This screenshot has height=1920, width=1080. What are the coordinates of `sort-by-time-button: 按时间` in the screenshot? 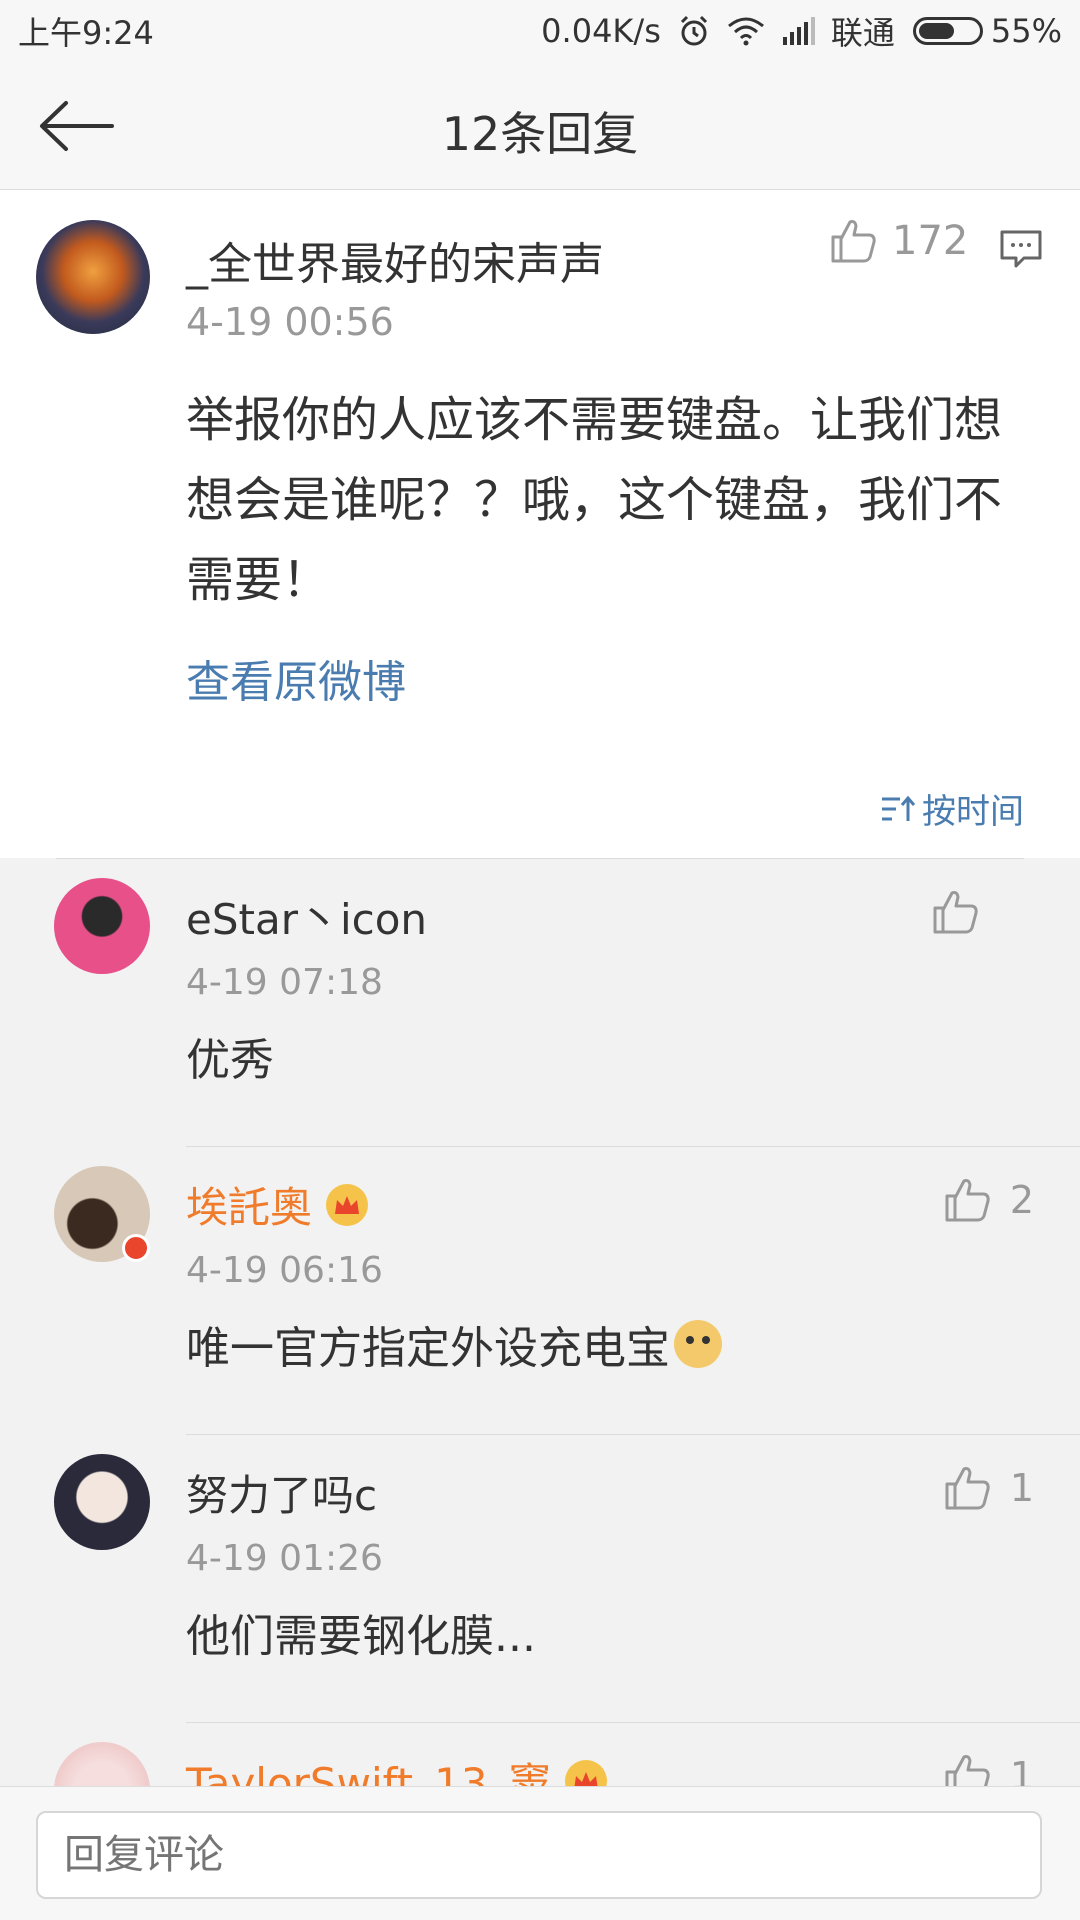 It's located at (952, 808).